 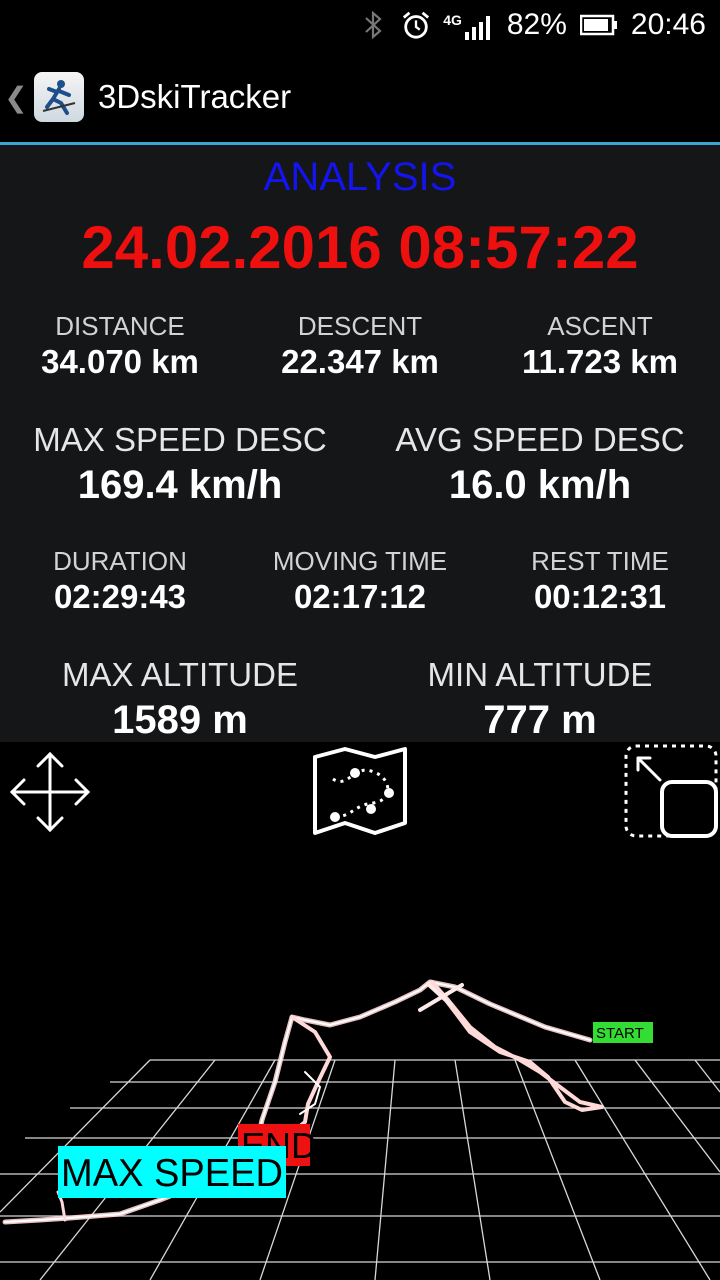 I want to click on stat-distance: DISTANCE 34.070 km, so click(x=120, y=346).